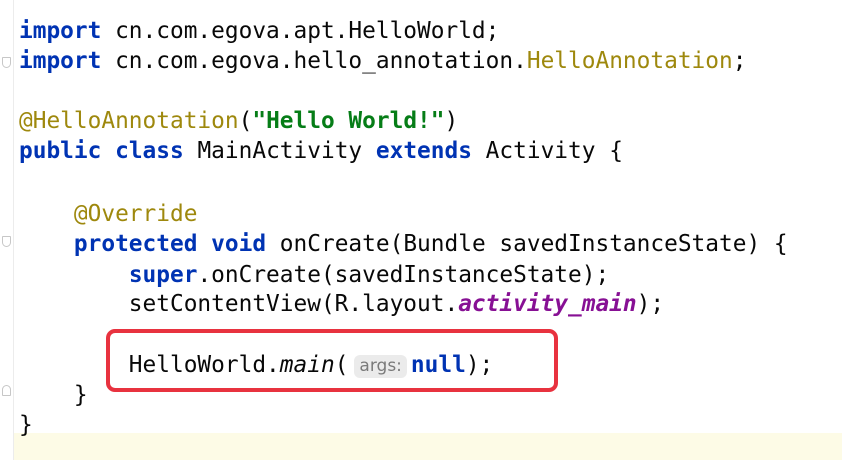 Image resolution: width=842 pixels, height=460 pixels. I want to click on code-token: .onCreate(savedInstanceState);, so click(403, 275).